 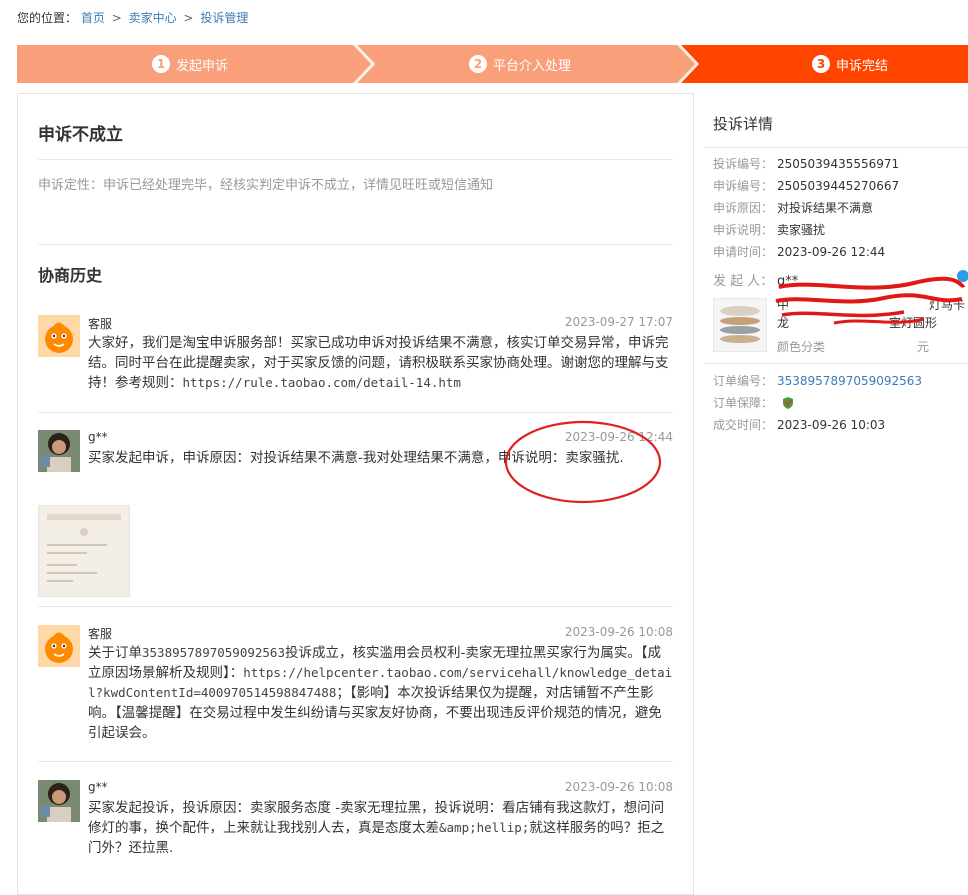 What do you see at coordinates (583, 462) in the screenshot?
I see `red-circle-annotation` at bounding box center [583, 462].